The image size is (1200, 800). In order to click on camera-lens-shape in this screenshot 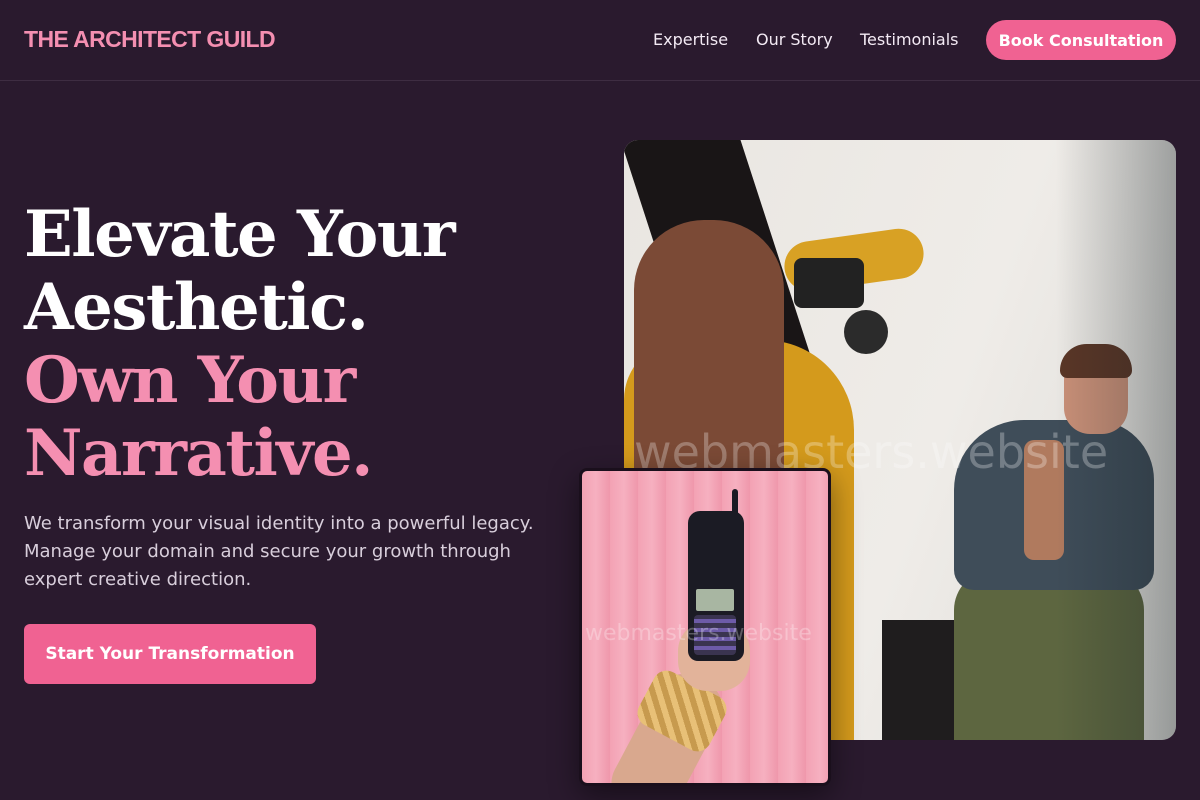, I will do `click(866, 332)`.